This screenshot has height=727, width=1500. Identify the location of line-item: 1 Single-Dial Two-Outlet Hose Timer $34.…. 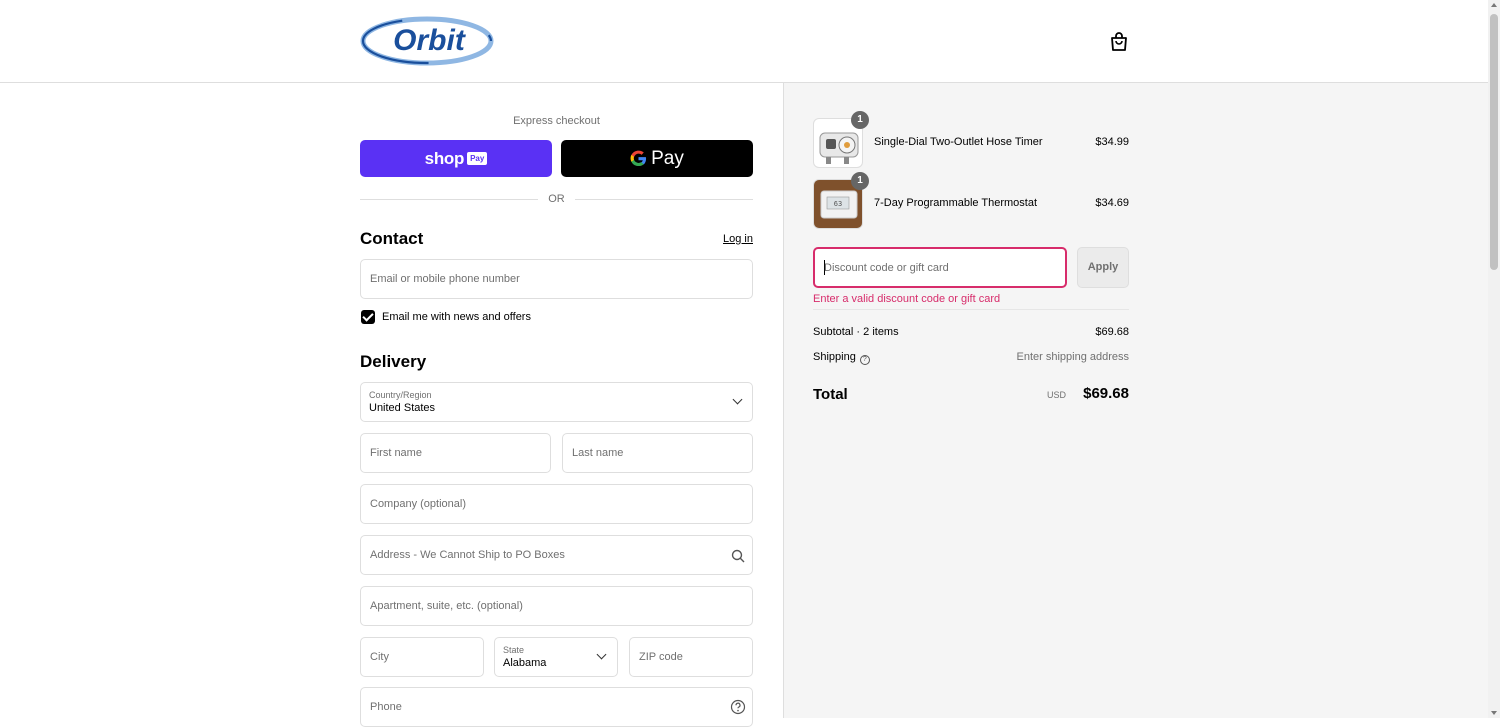
(971, 139).